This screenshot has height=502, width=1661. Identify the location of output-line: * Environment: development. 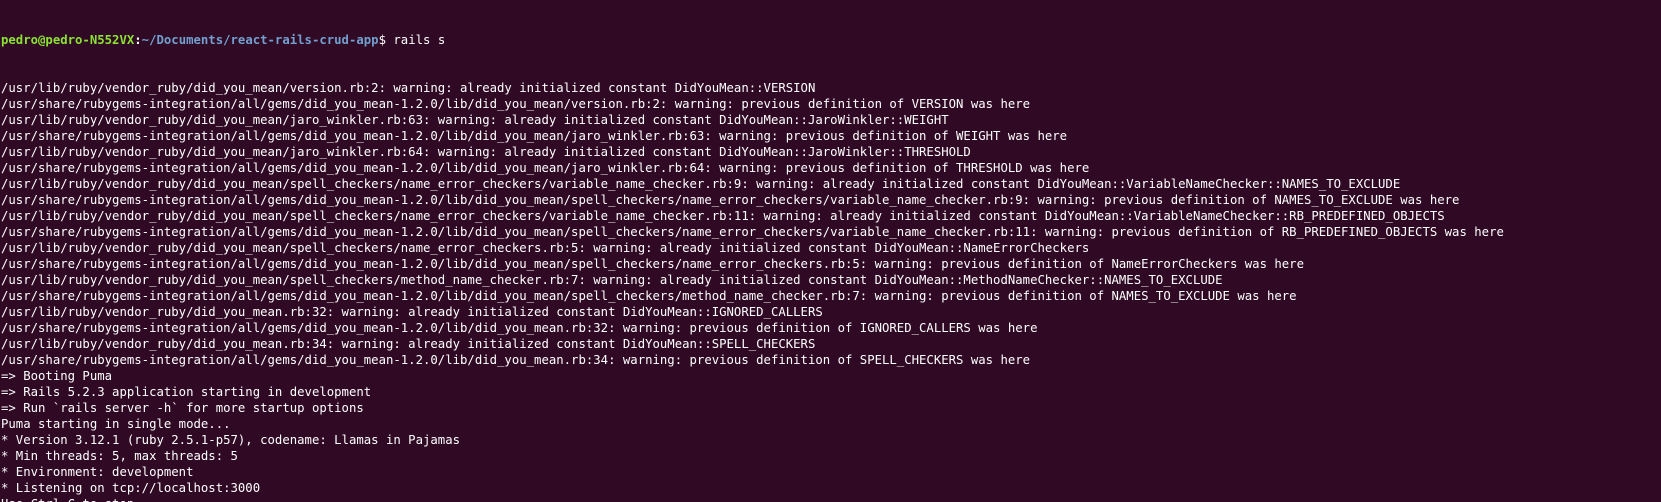
(97, 472).